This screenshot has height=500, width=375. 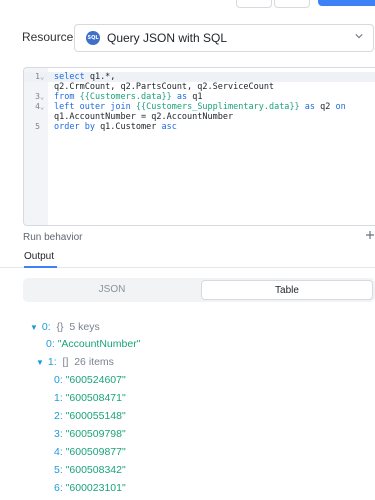 What do you see at coordinates (67, 97) in the screenshot?
I see `code-token: from` at bounding box center [67, 97].